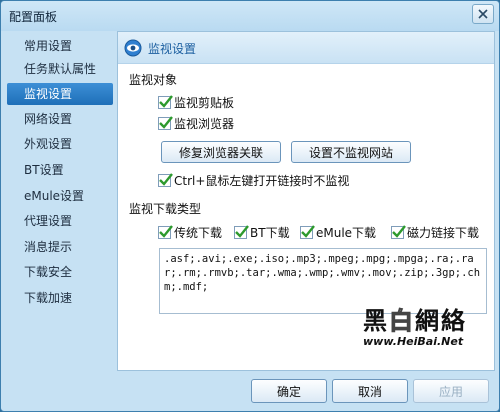 The image size is (500, 412). What do you see at coordinates (60, 196) in the screenshot?
I see `sidebar-item-emule: eMule设置` at bounding box center [60, 196].